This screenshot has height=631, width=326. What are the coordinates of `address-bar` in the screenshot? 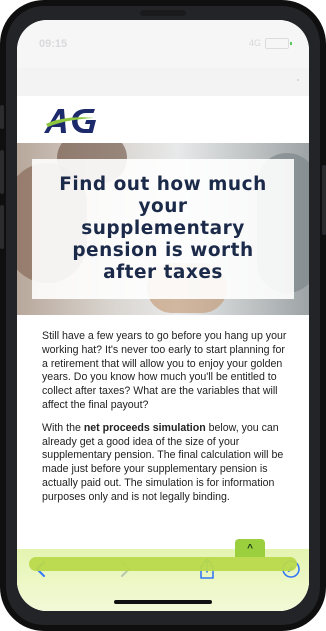 It's located at (163, 82).